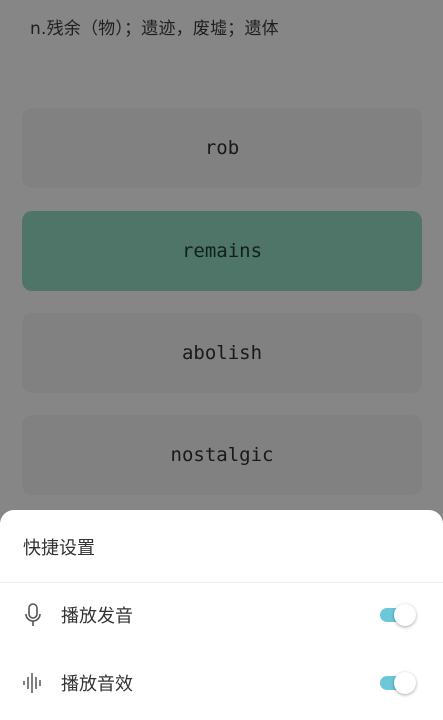 Image resolution: width=443 pixels, height=720 pixels. I want to click on setting-label: 播放发音, so click(97, 616).